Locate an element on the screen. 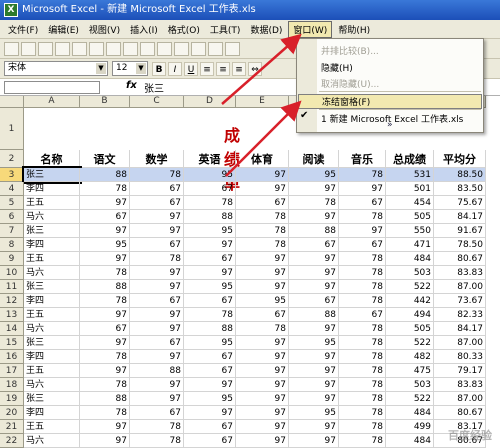 Image resolution: width=500 pixels, height=448 pixels. menu-view: 视图(V) is located at coordinates (104, 29).